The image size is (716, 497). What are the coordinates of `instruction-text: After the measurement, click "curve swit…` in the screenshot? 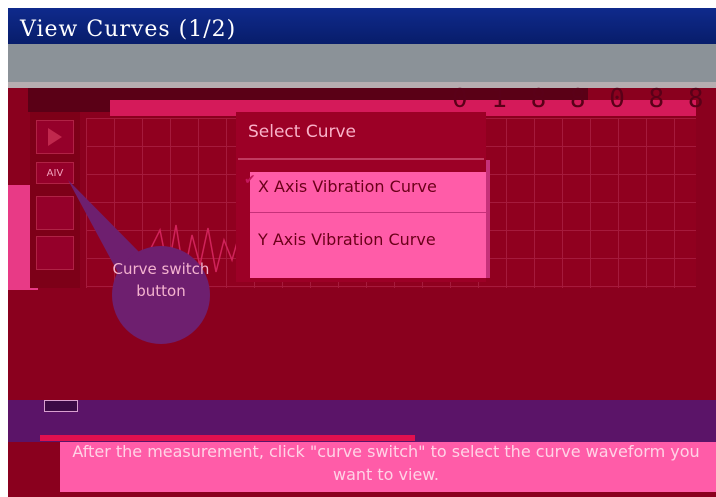 It's located at (386, 463).